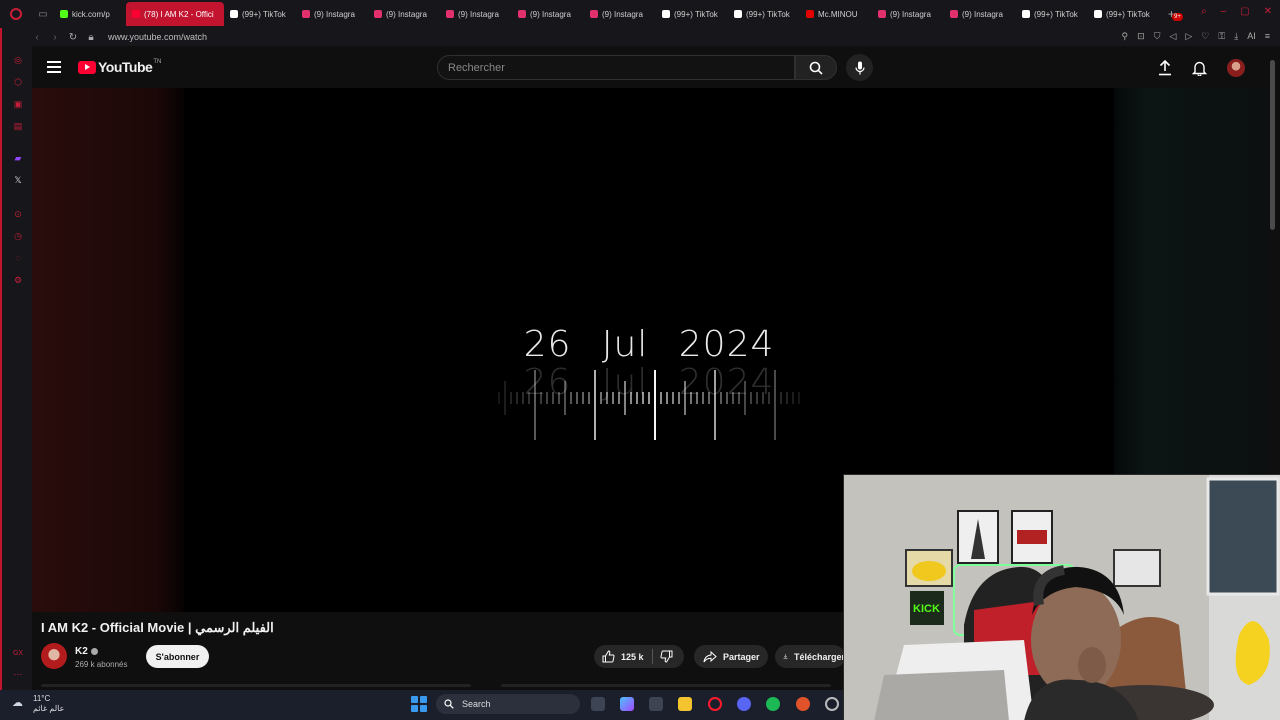 Image resolution: width=1280 pixels, height=720 pixels. What do you see at coordinates (18, 674) in the screenshot?
I see `sidebar-more-icon: ⋯` at bounding box center [18, 674].